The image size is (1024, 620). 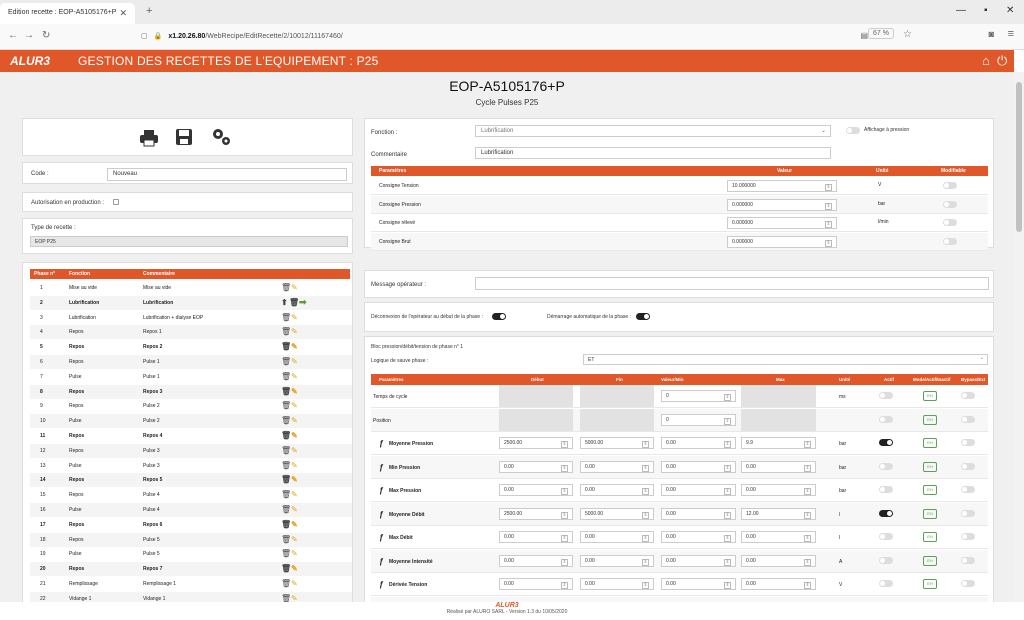 What do you see at coordinates (303, 302) in the screenshot?
I see `arrow-right-icon: ➡` at bounding box center [303, 302].